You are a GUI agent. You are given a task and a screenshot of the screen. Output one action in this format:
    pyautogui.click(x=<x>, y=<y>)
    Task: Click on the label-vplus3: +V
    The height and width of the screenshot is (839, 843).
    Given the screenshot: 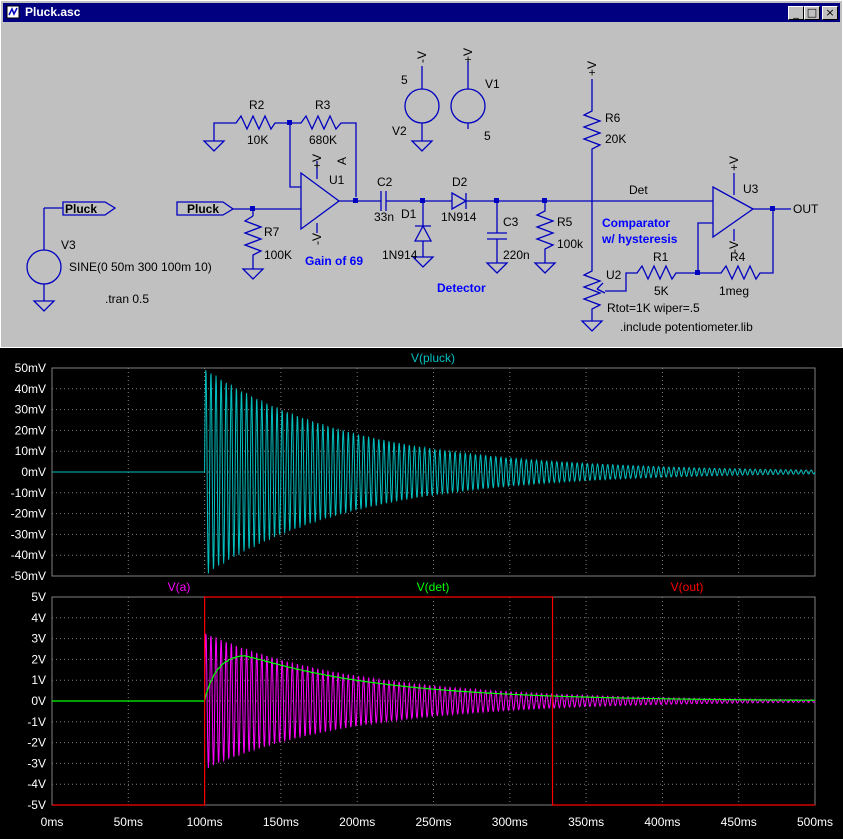 What is the action you would take?
    pyautogui.click(x=734, y=163)
    